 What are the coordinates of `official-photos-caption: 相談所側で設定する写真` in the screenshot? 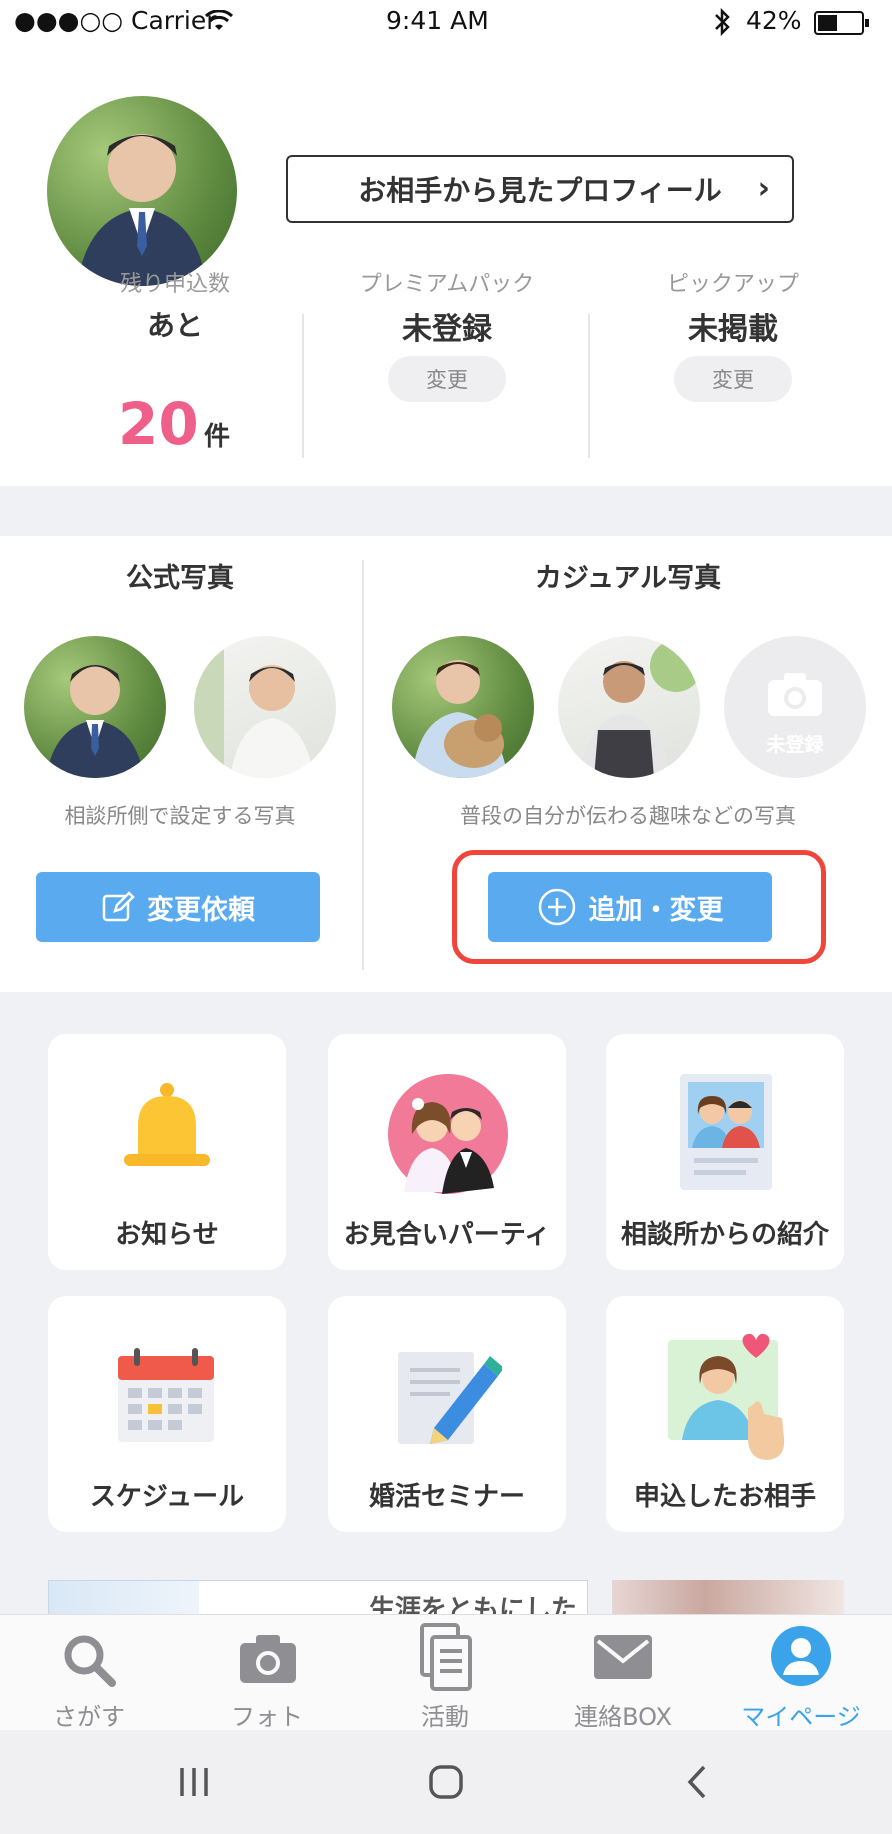 It's located at (180, 816).